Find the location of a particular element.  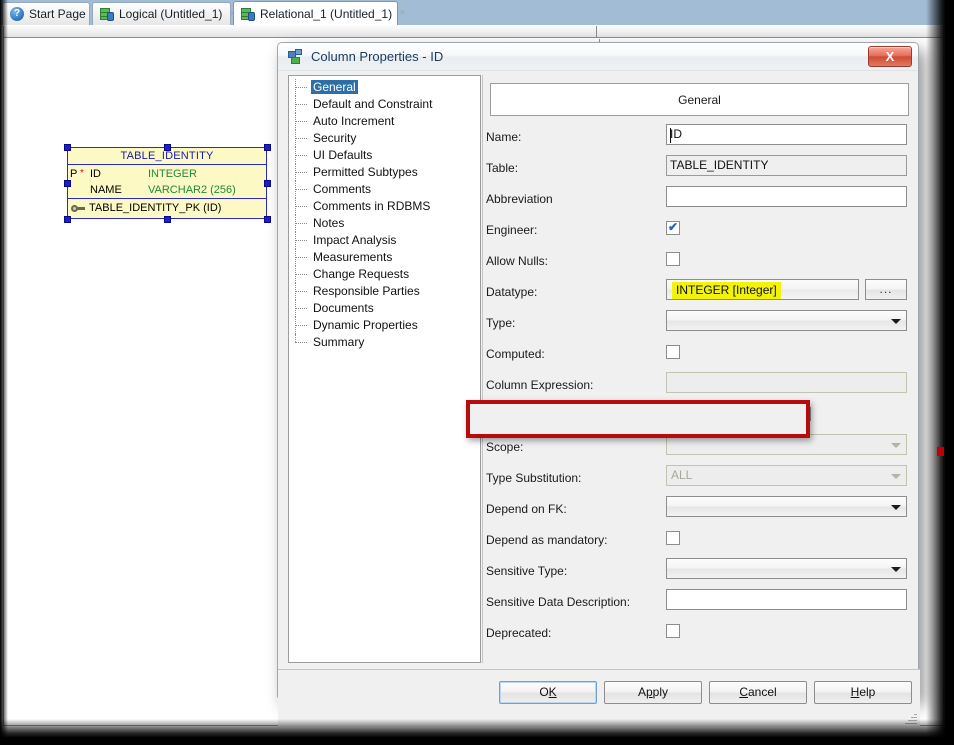

tree-item-impact-analysis: Impact Analysis is located at coordinates (384, 240).